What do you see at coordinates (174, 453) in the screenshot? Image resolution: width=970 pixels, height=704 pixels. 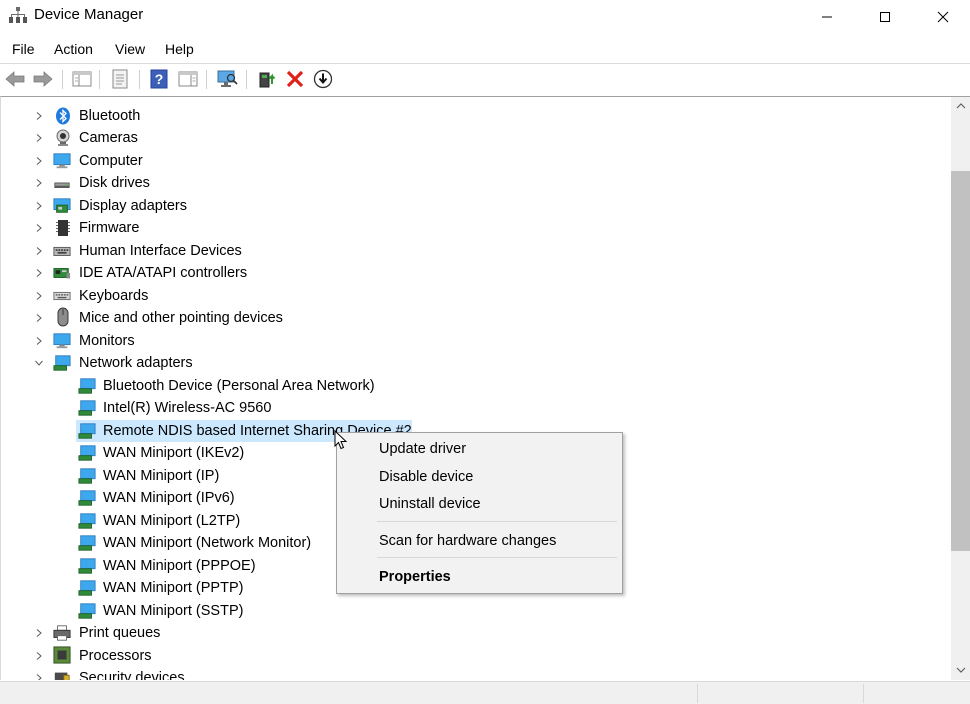 I see `device-item-label: WAN Miniport (IKEv2)` at bounding box center [174, 453].